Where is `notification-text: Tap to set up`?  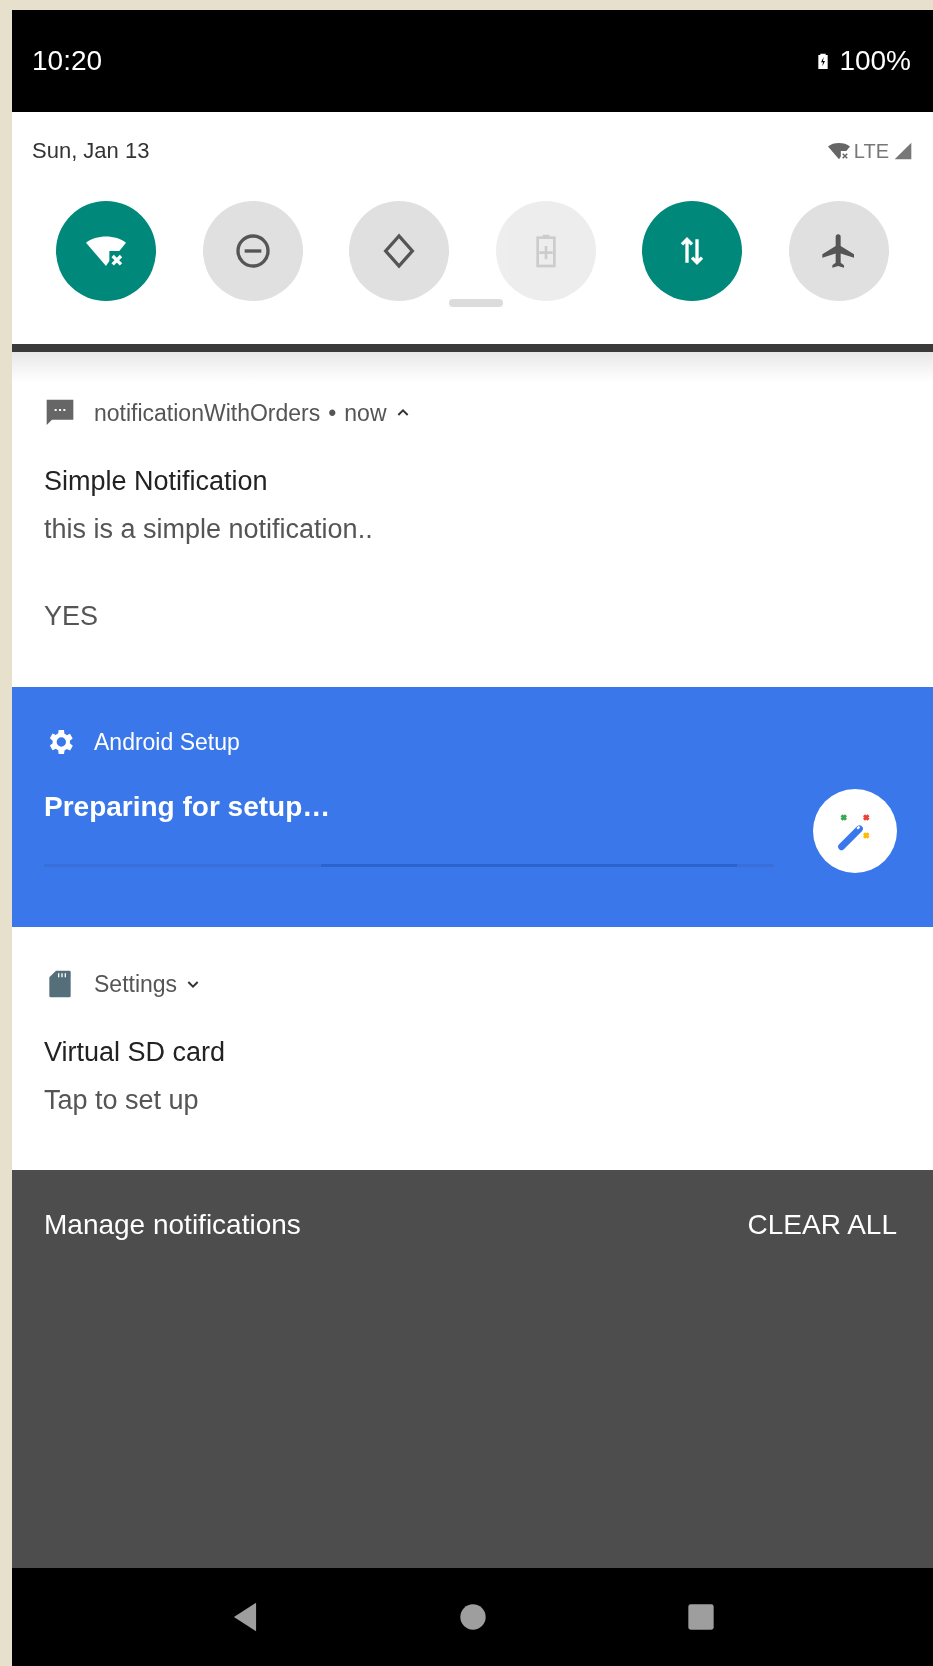 notification-text: Tap to set up is located at coordinates (122, 1100).